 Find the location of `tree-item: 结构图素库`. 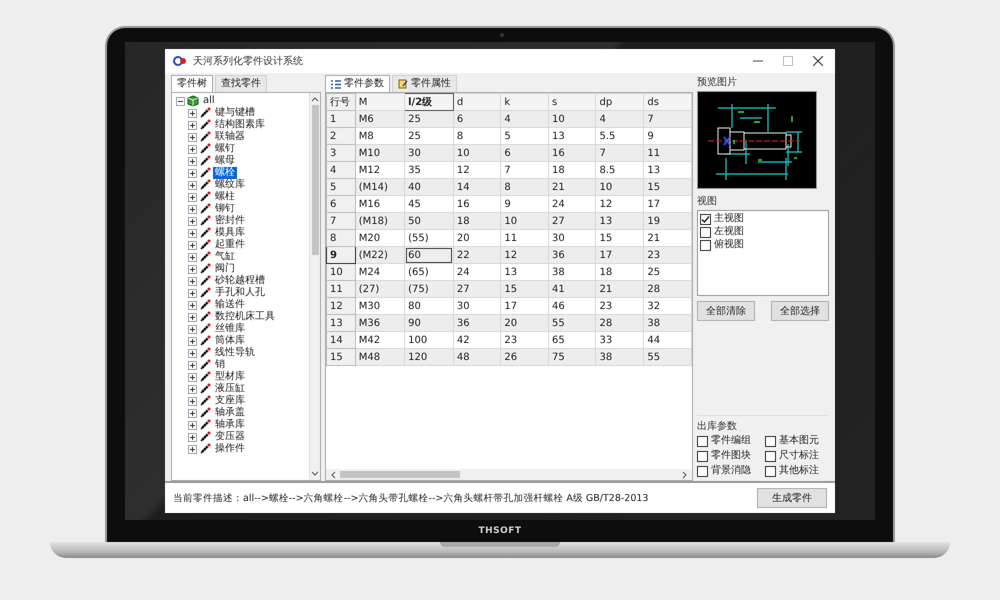

tree-item: 结构图素库 is located at coordinates (240, 125).